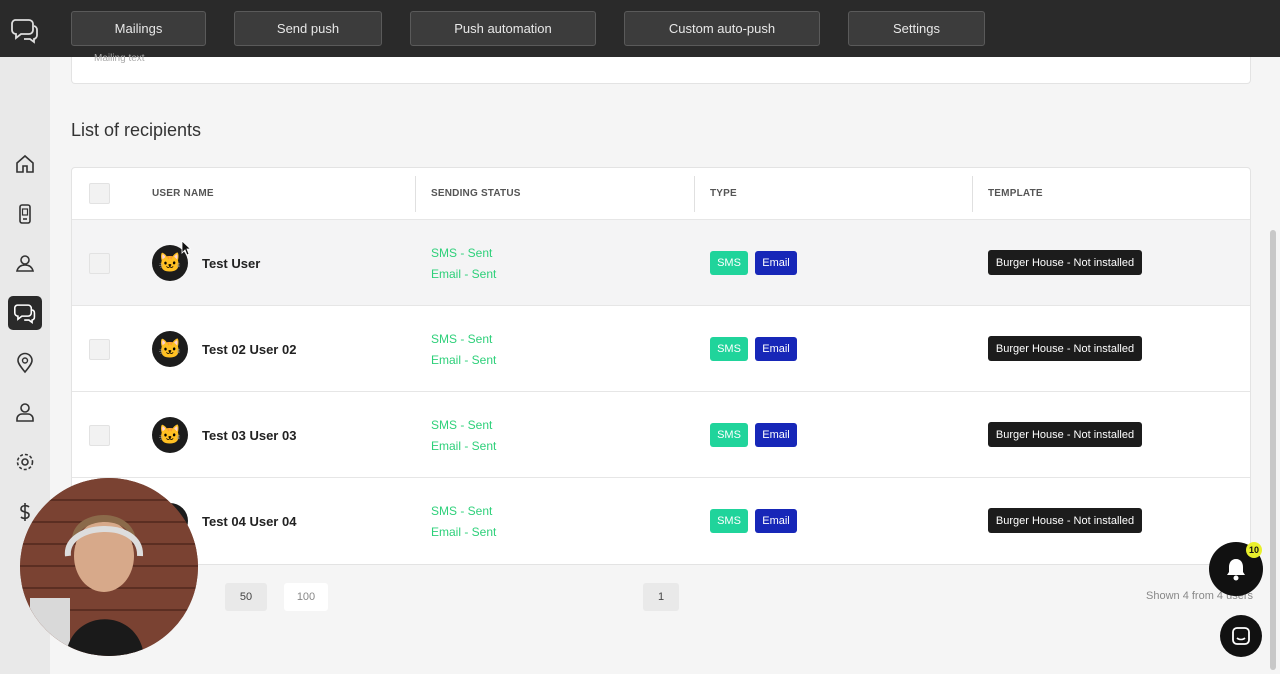 This screenshot has width=1280, height=674. Describe the element at coordinates (476, 193) in the screenshot. I see `column-sending-status: SENDING STATUS` at that location.